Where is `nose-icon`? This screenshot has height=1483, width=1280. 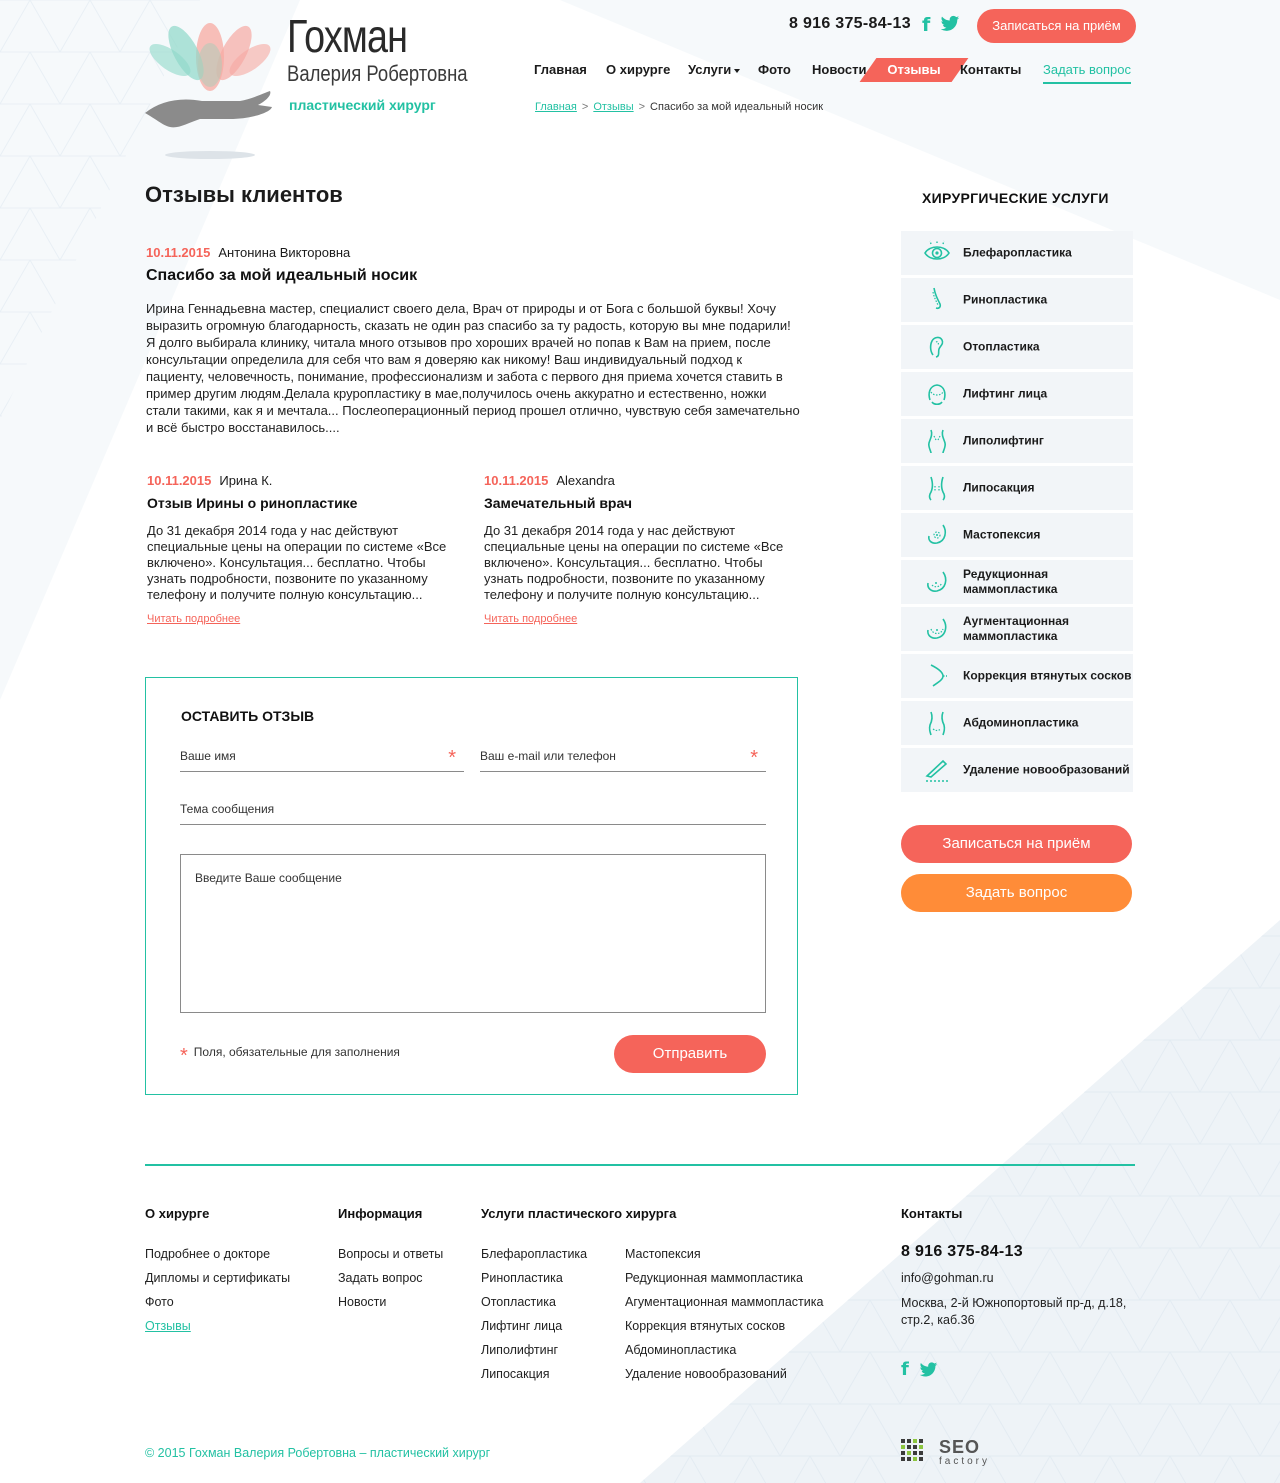
nose-icon is located at coordinates (937, 298).